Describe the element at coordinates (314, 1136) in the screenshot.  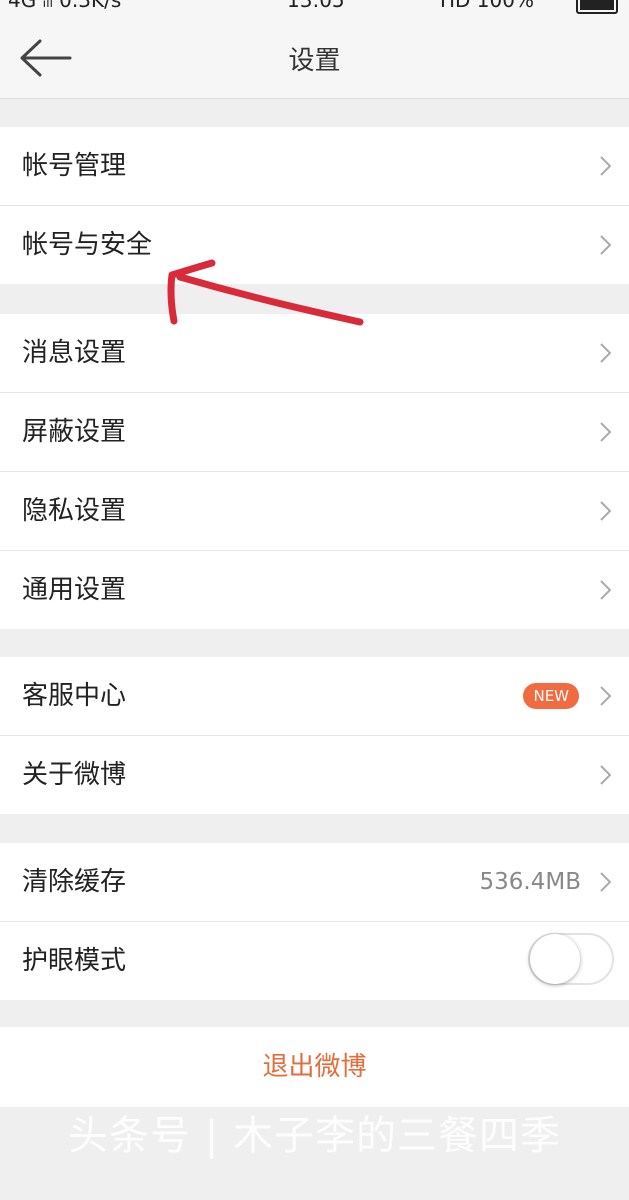
I see `watermark: 头条号 | 木子李的三餐四季` at that location.